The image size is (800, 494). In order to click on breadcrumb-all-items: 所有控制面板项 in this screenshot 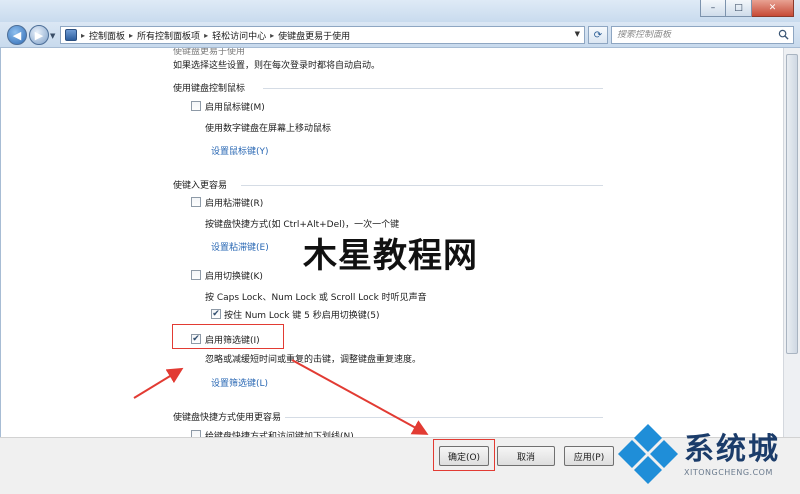, I will do `click(168, 35)`.